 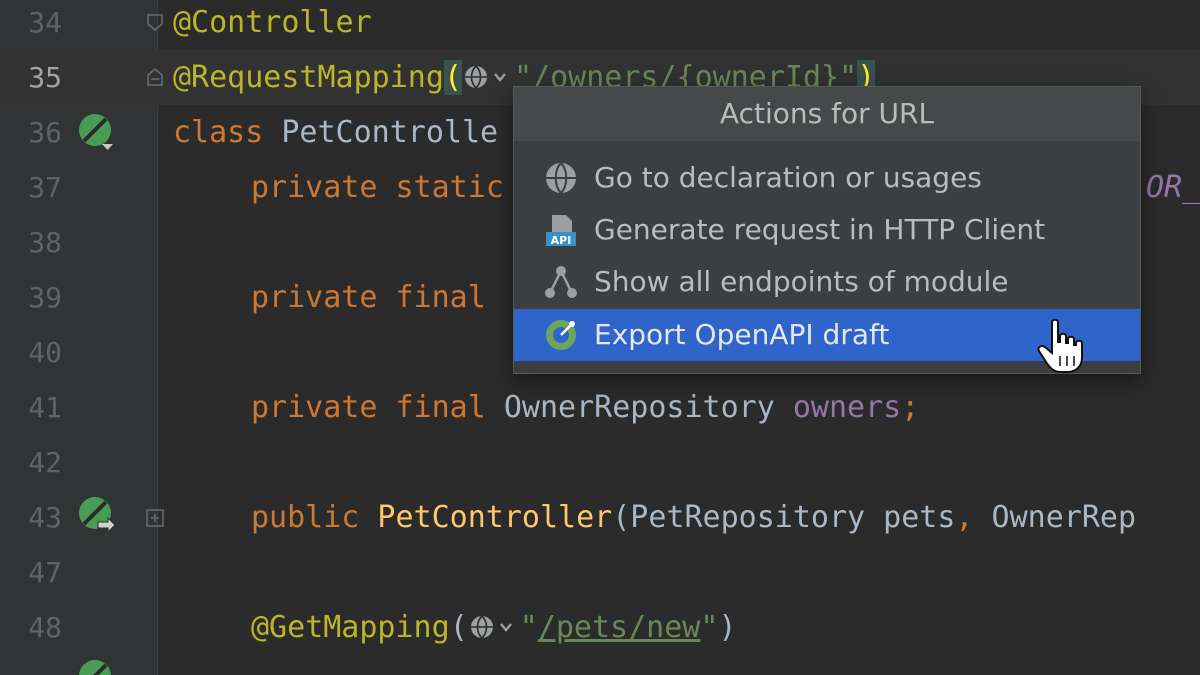 What do you see at coordinates (452, 77) in the screenshot?
I see `paren-highlight: (` at bounding box center [452, 77].